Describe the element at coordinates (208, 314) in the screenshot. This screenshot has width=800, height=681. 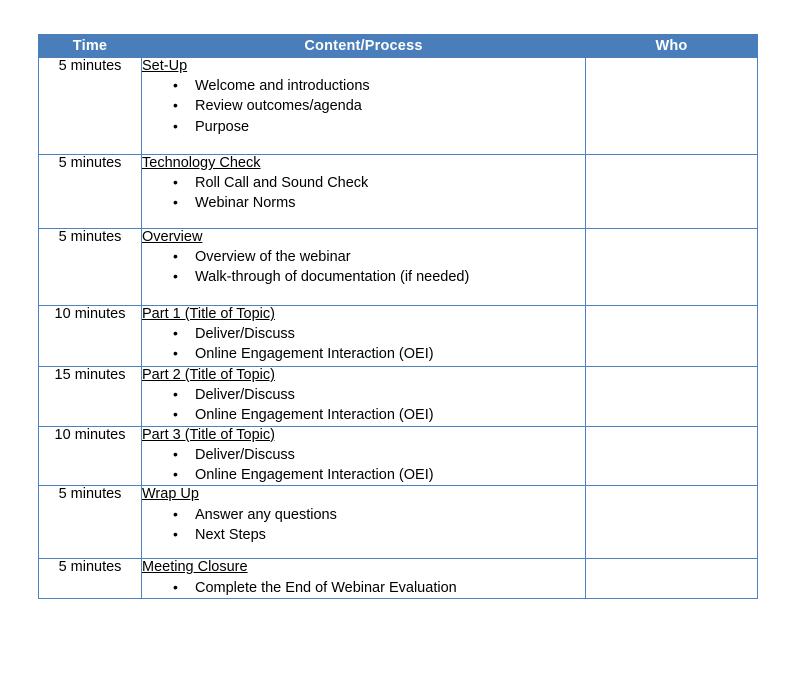
I see `agenda-section-heading: Part 1 (Title of Topic)` at that location.